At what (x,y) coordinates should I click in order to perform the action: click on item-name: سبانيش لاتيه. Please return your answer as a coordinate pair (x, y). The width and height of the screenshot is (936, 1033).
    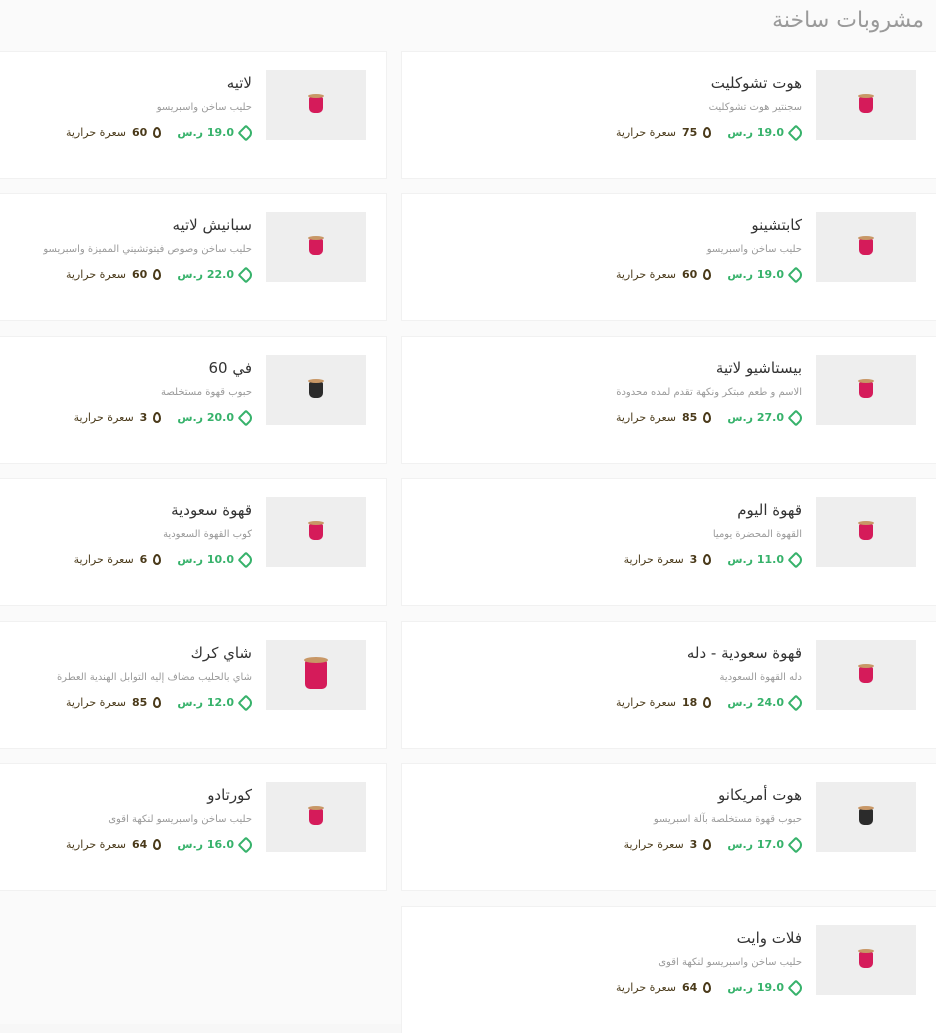
    Looking at the image, I should click on (147, 225).